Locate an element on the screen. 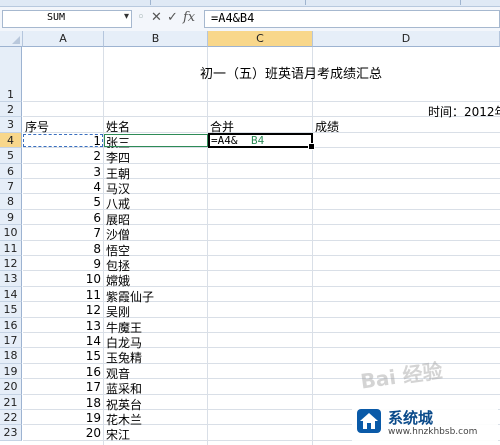  row-header-8: 8 is located at coordinates (11, 202).